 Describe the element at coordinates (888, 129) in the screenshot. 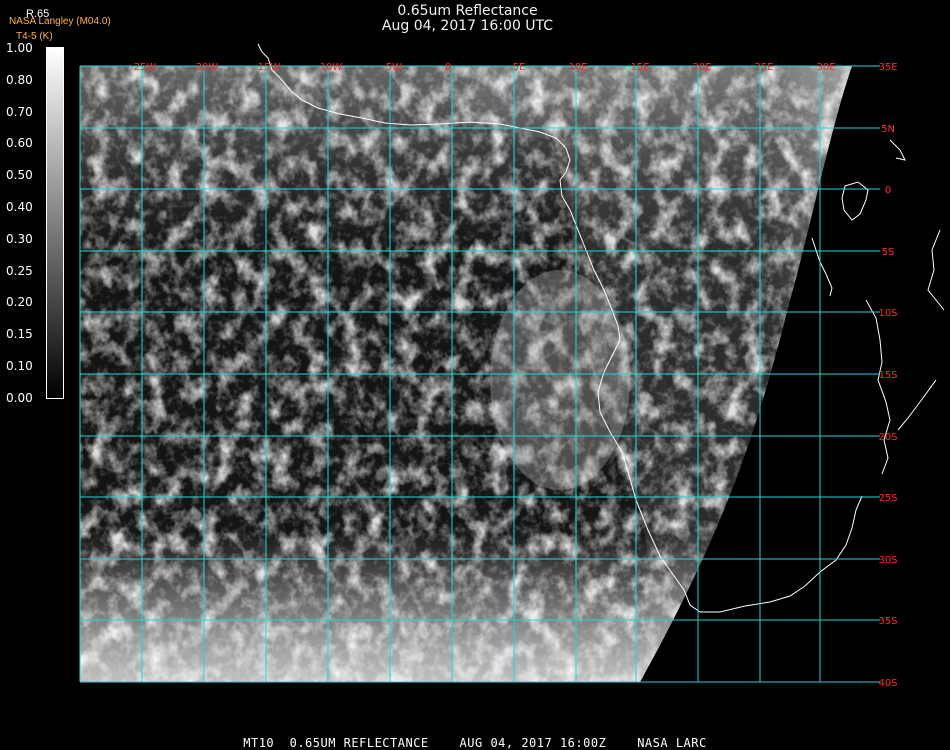

I see `latitude-label: 5N` at that location.